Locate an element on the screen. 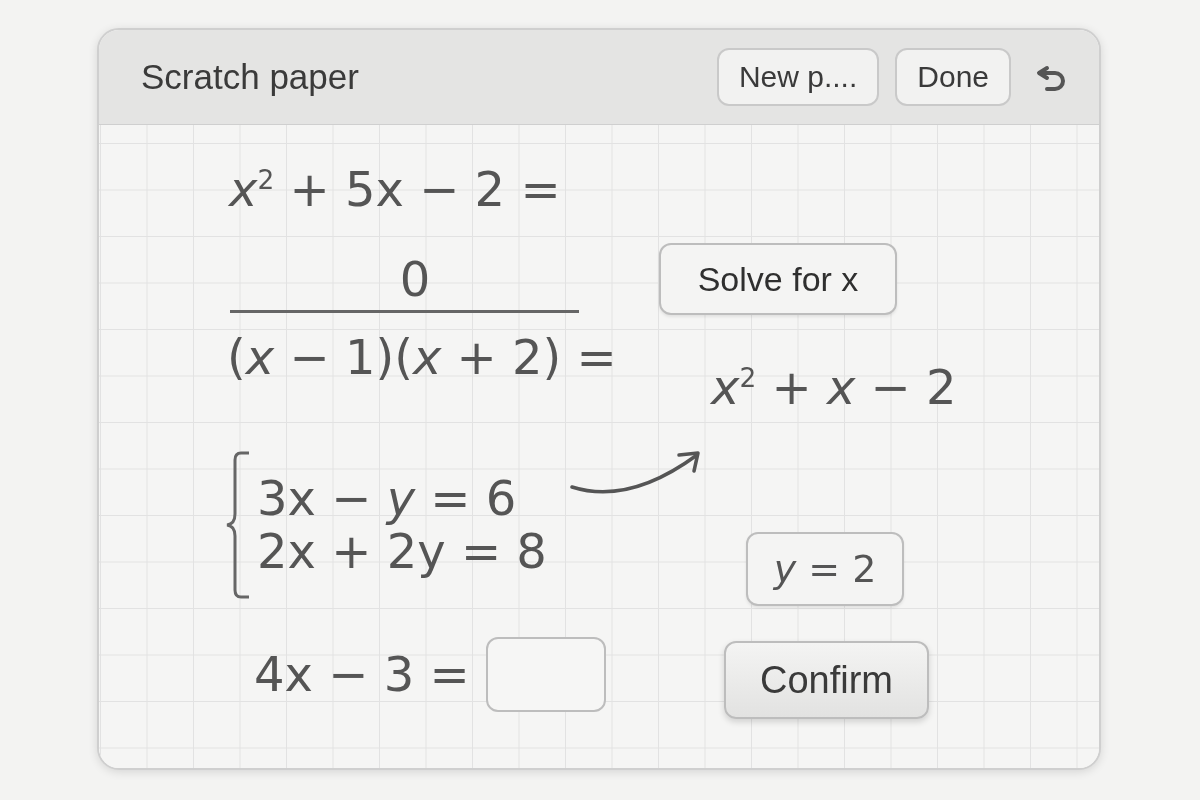 The height and width of the screenshot is (800, 1200). action-button: Solve for x is located at coordinates (778, 279).